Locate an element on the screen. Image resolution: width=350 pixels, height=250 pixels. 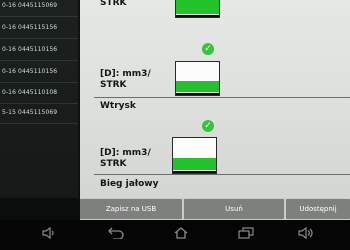
idle-unit-line1: [D]: mm3/ is located at coordinates (125, 153).